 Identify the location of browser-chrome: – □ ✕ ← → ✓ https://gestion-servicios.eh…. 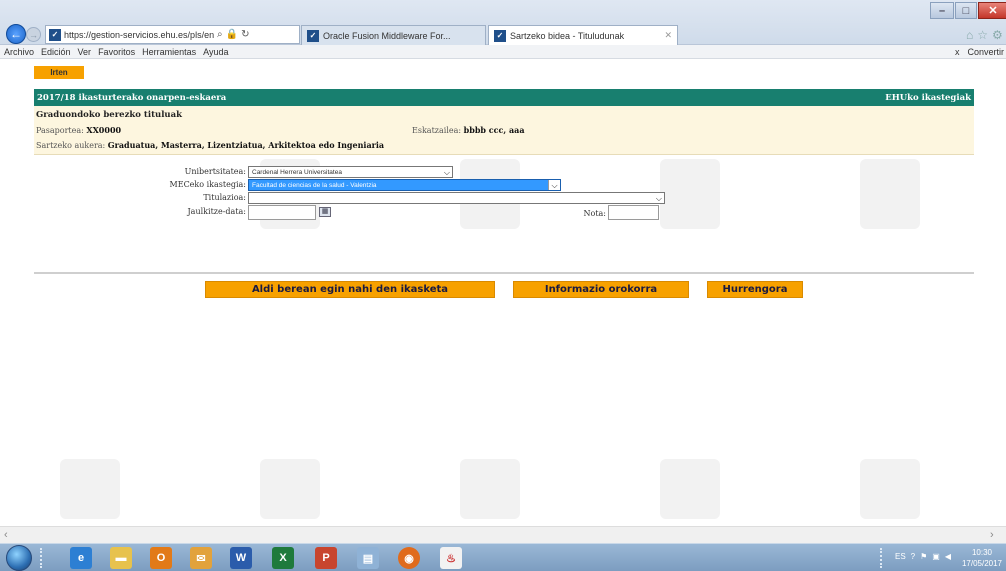
(503, 22).